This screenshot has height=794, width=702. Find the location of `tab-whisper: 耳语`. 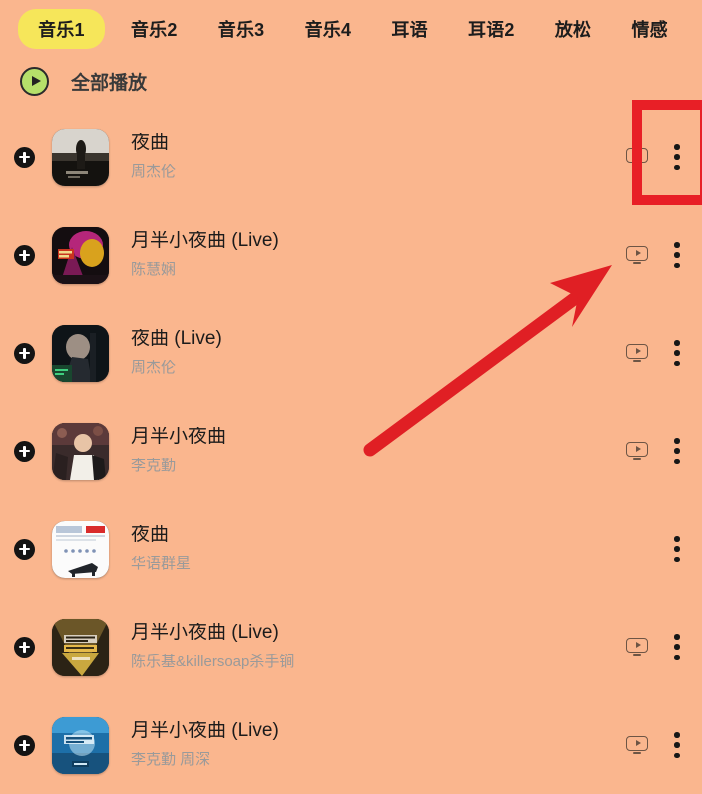

tab-whisper: 耳语 is located at coordinates (409, 29).